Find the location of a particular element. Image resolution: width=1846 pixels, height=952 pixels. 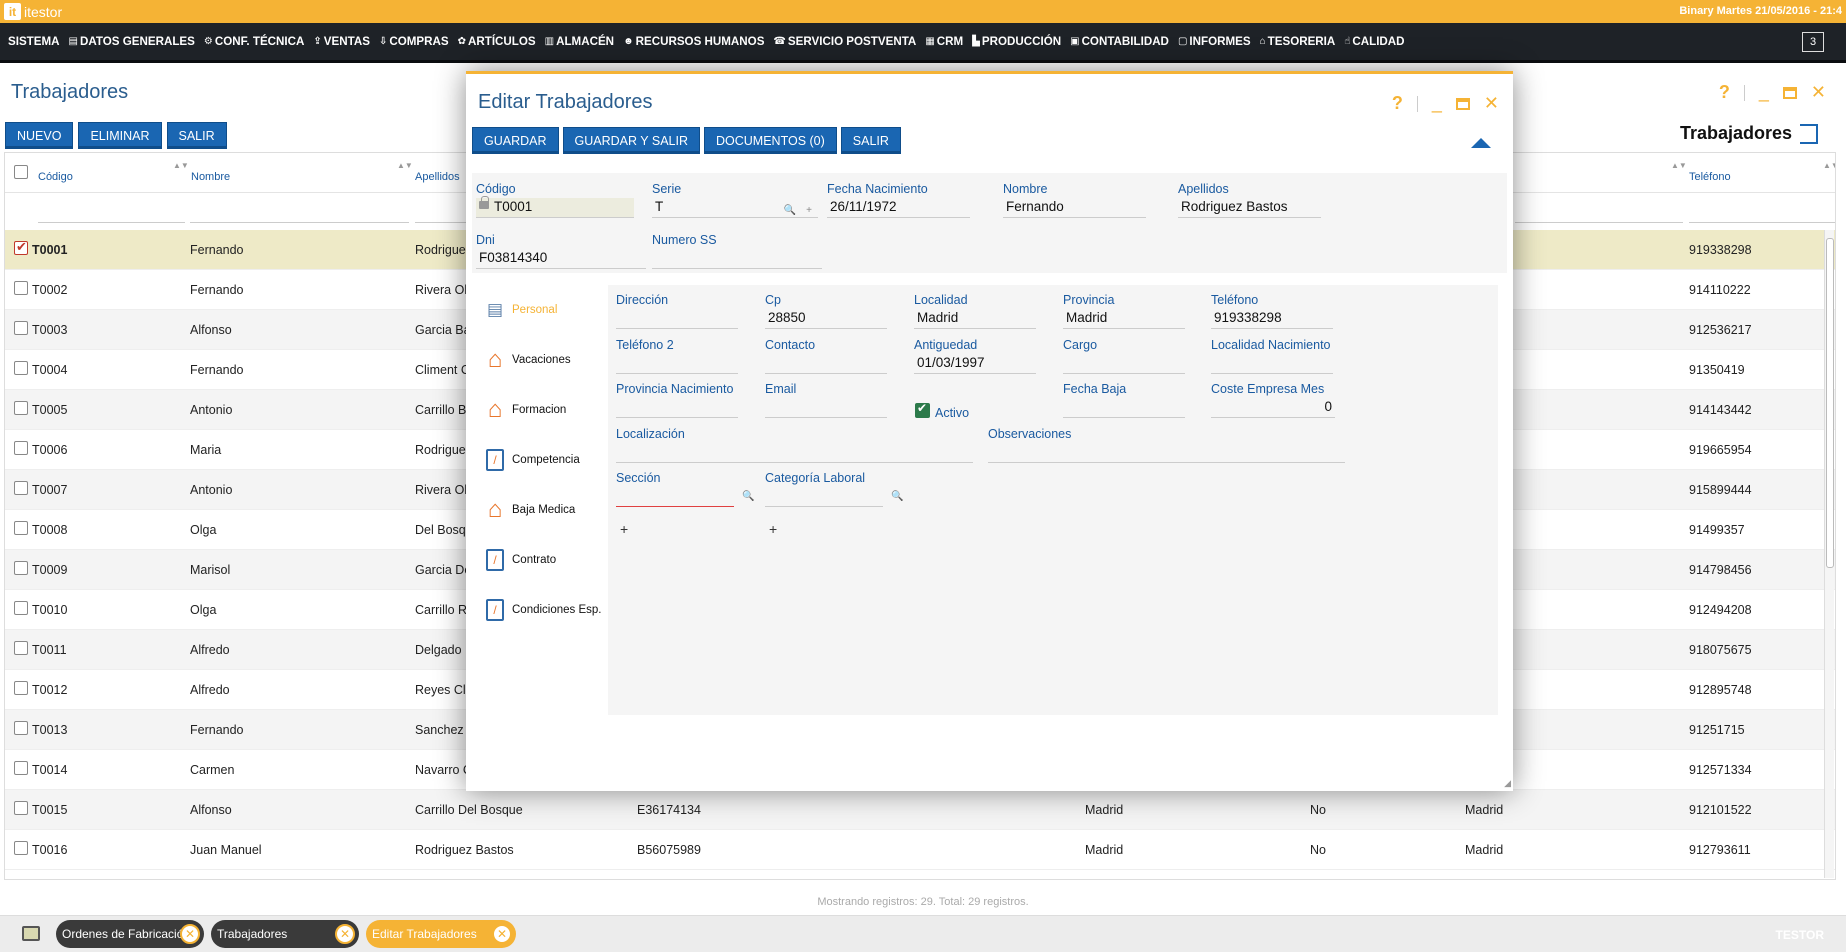

minimize-icon: _ is located at coordinates (1437, 103).